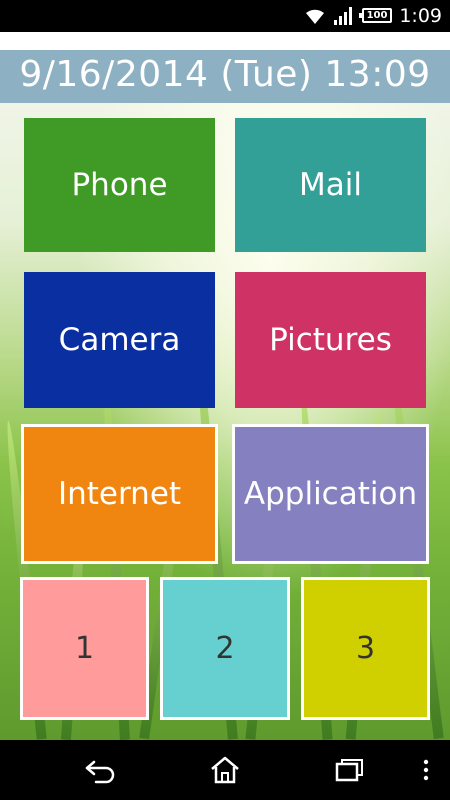  I want to click on tile-internet-label: Internet, so click(119, 494).